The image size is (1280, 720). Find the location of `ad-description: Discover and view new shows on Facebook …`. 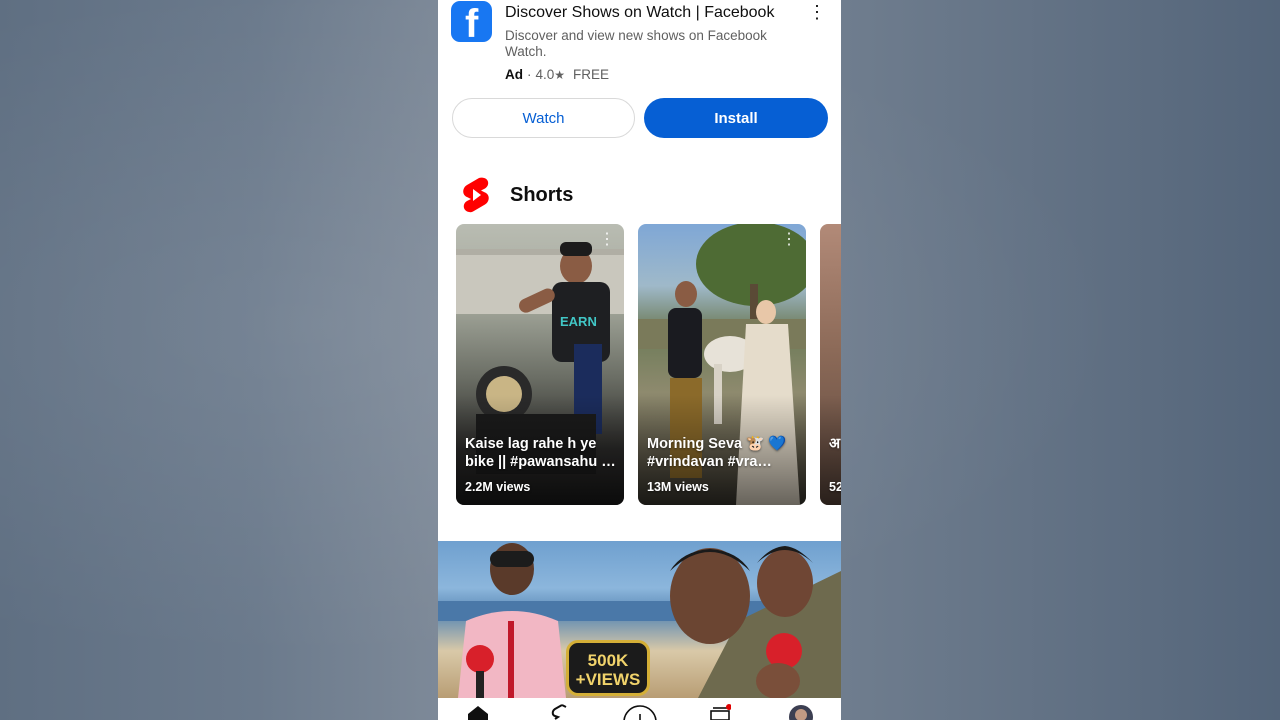

ad-description: Discover and view new shows on Facebook … is located at coordinates (636, 43).